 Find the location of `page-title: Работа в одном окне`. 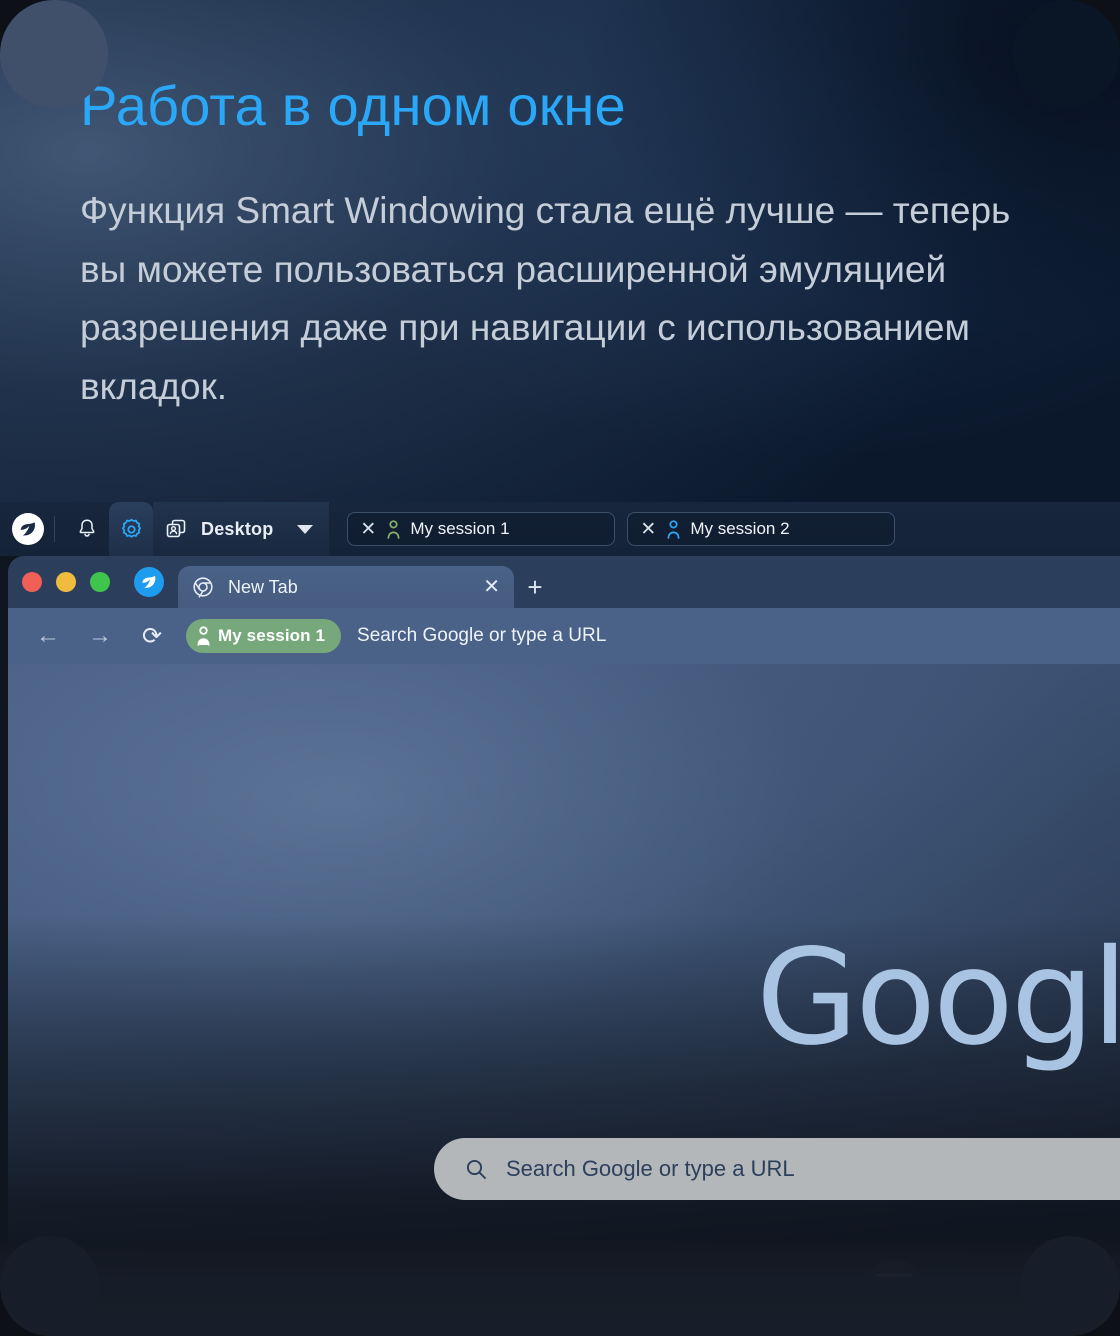

page-title: Работа в одном окне is located at coordinates (353, 105).